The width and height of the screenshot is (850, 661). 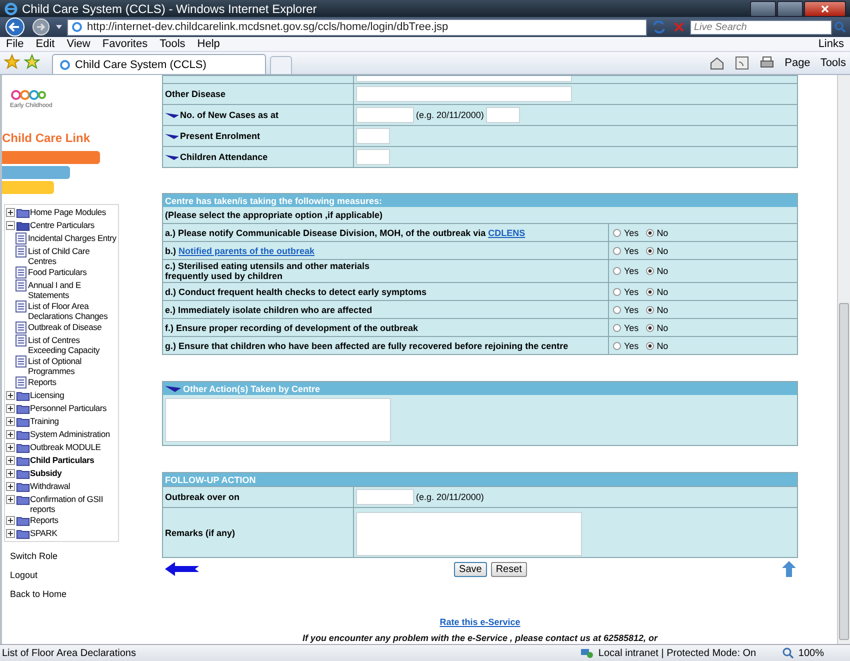 I want to click on menu-item: Tools, so click(x=173, y=44).